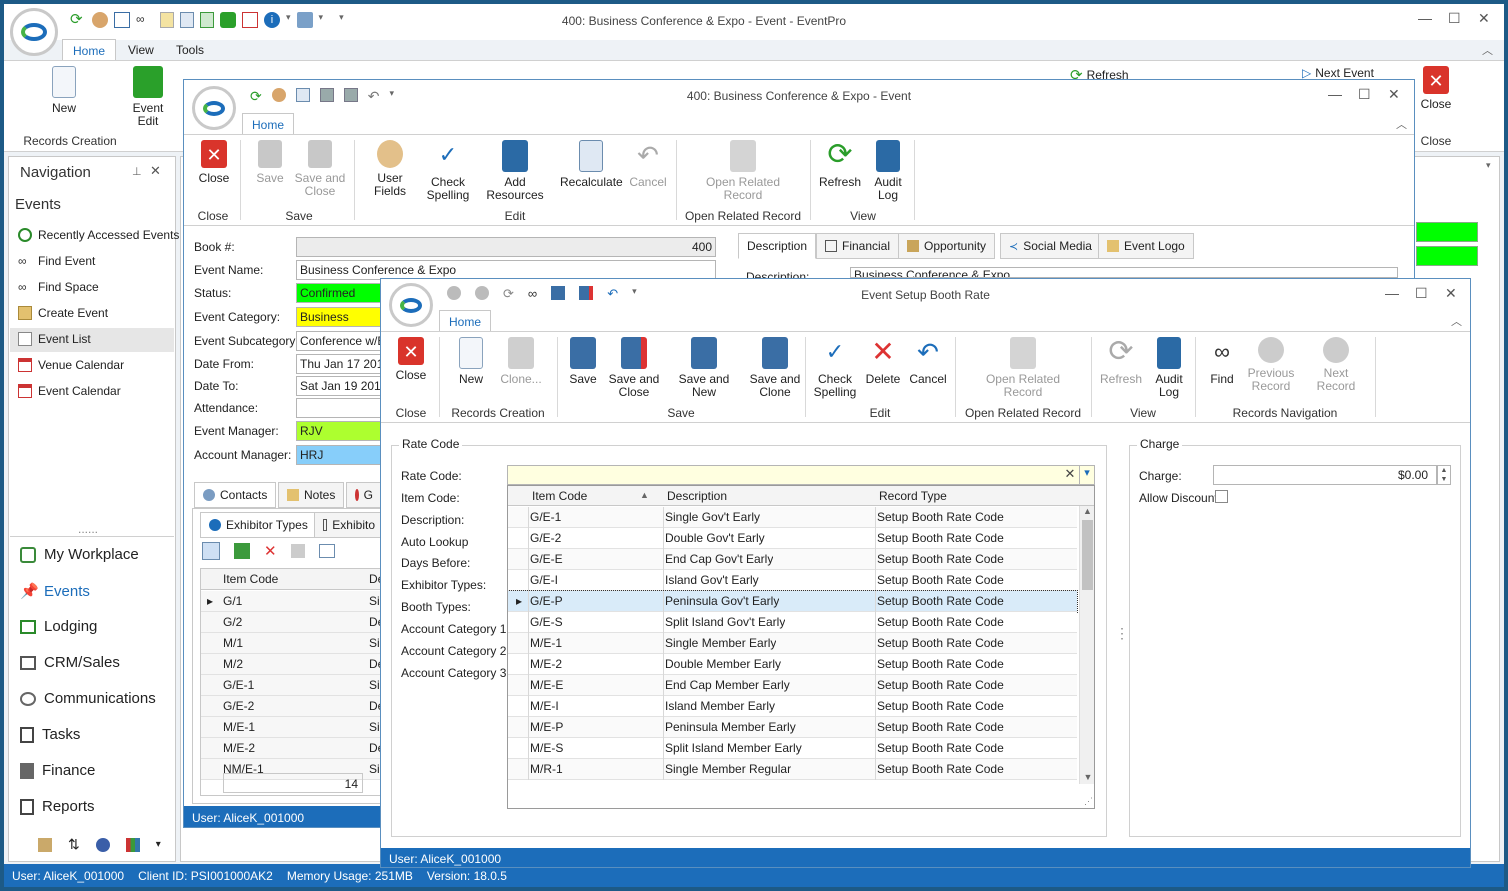 This screenshot has height=891, width=1508. Describe the element at coordinates (1088, 801) in the screenshot. I see `resize-grip-icon: ⋰` at that location.